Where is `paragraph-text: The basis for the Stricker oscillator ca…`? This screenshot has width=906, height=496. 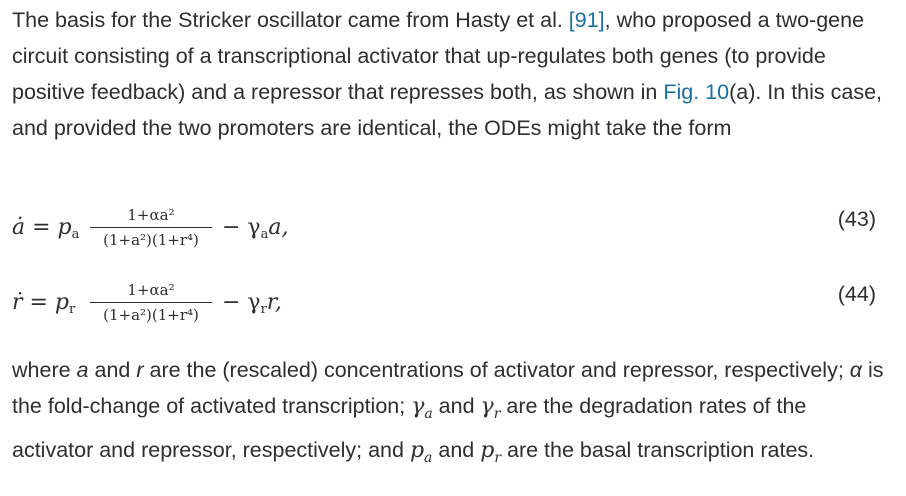
paragraph-text: The basis for the Stricker oscillator ca… is located at coordinates (290, 20).